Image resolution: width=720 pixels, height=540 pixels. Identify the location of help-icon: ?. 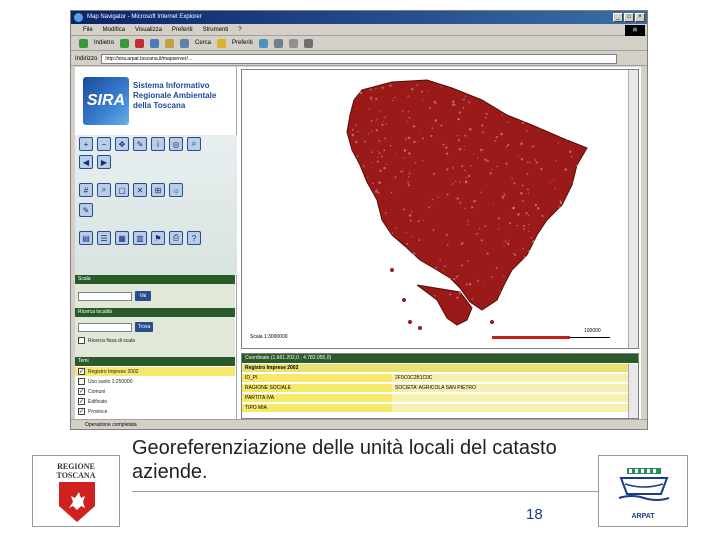
(194, 238).